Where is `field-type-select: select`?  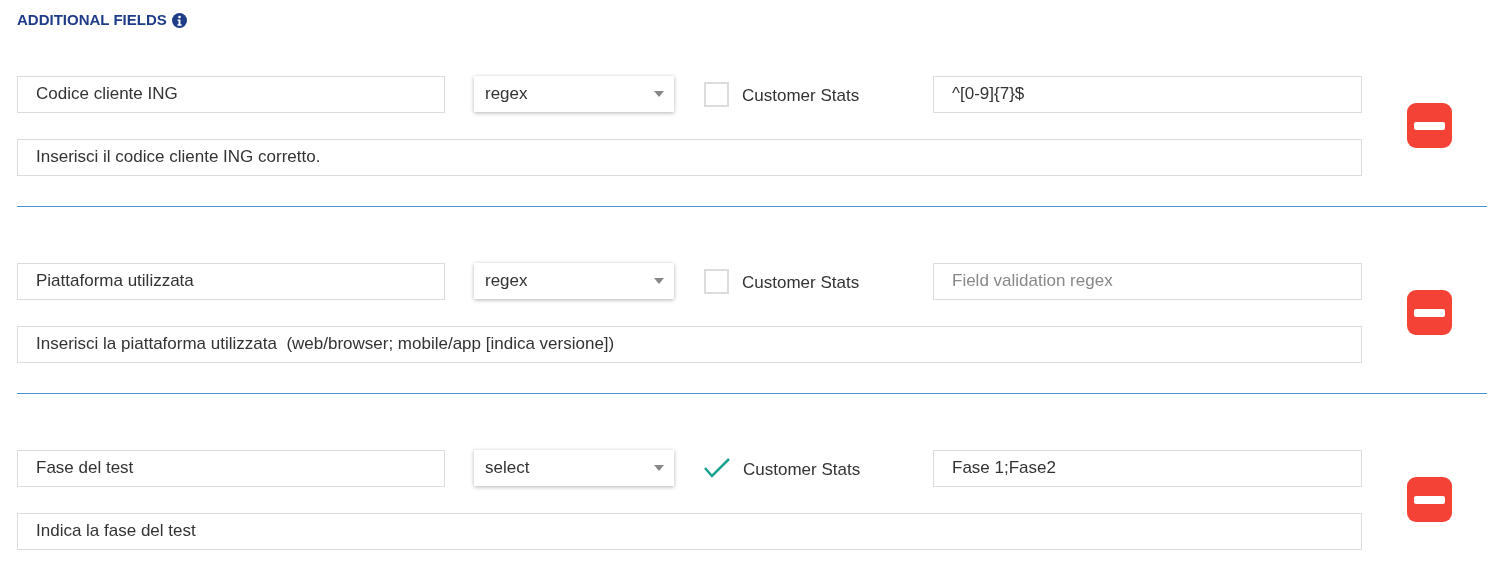
field-type-select: select is located at coordinates (574, 468).